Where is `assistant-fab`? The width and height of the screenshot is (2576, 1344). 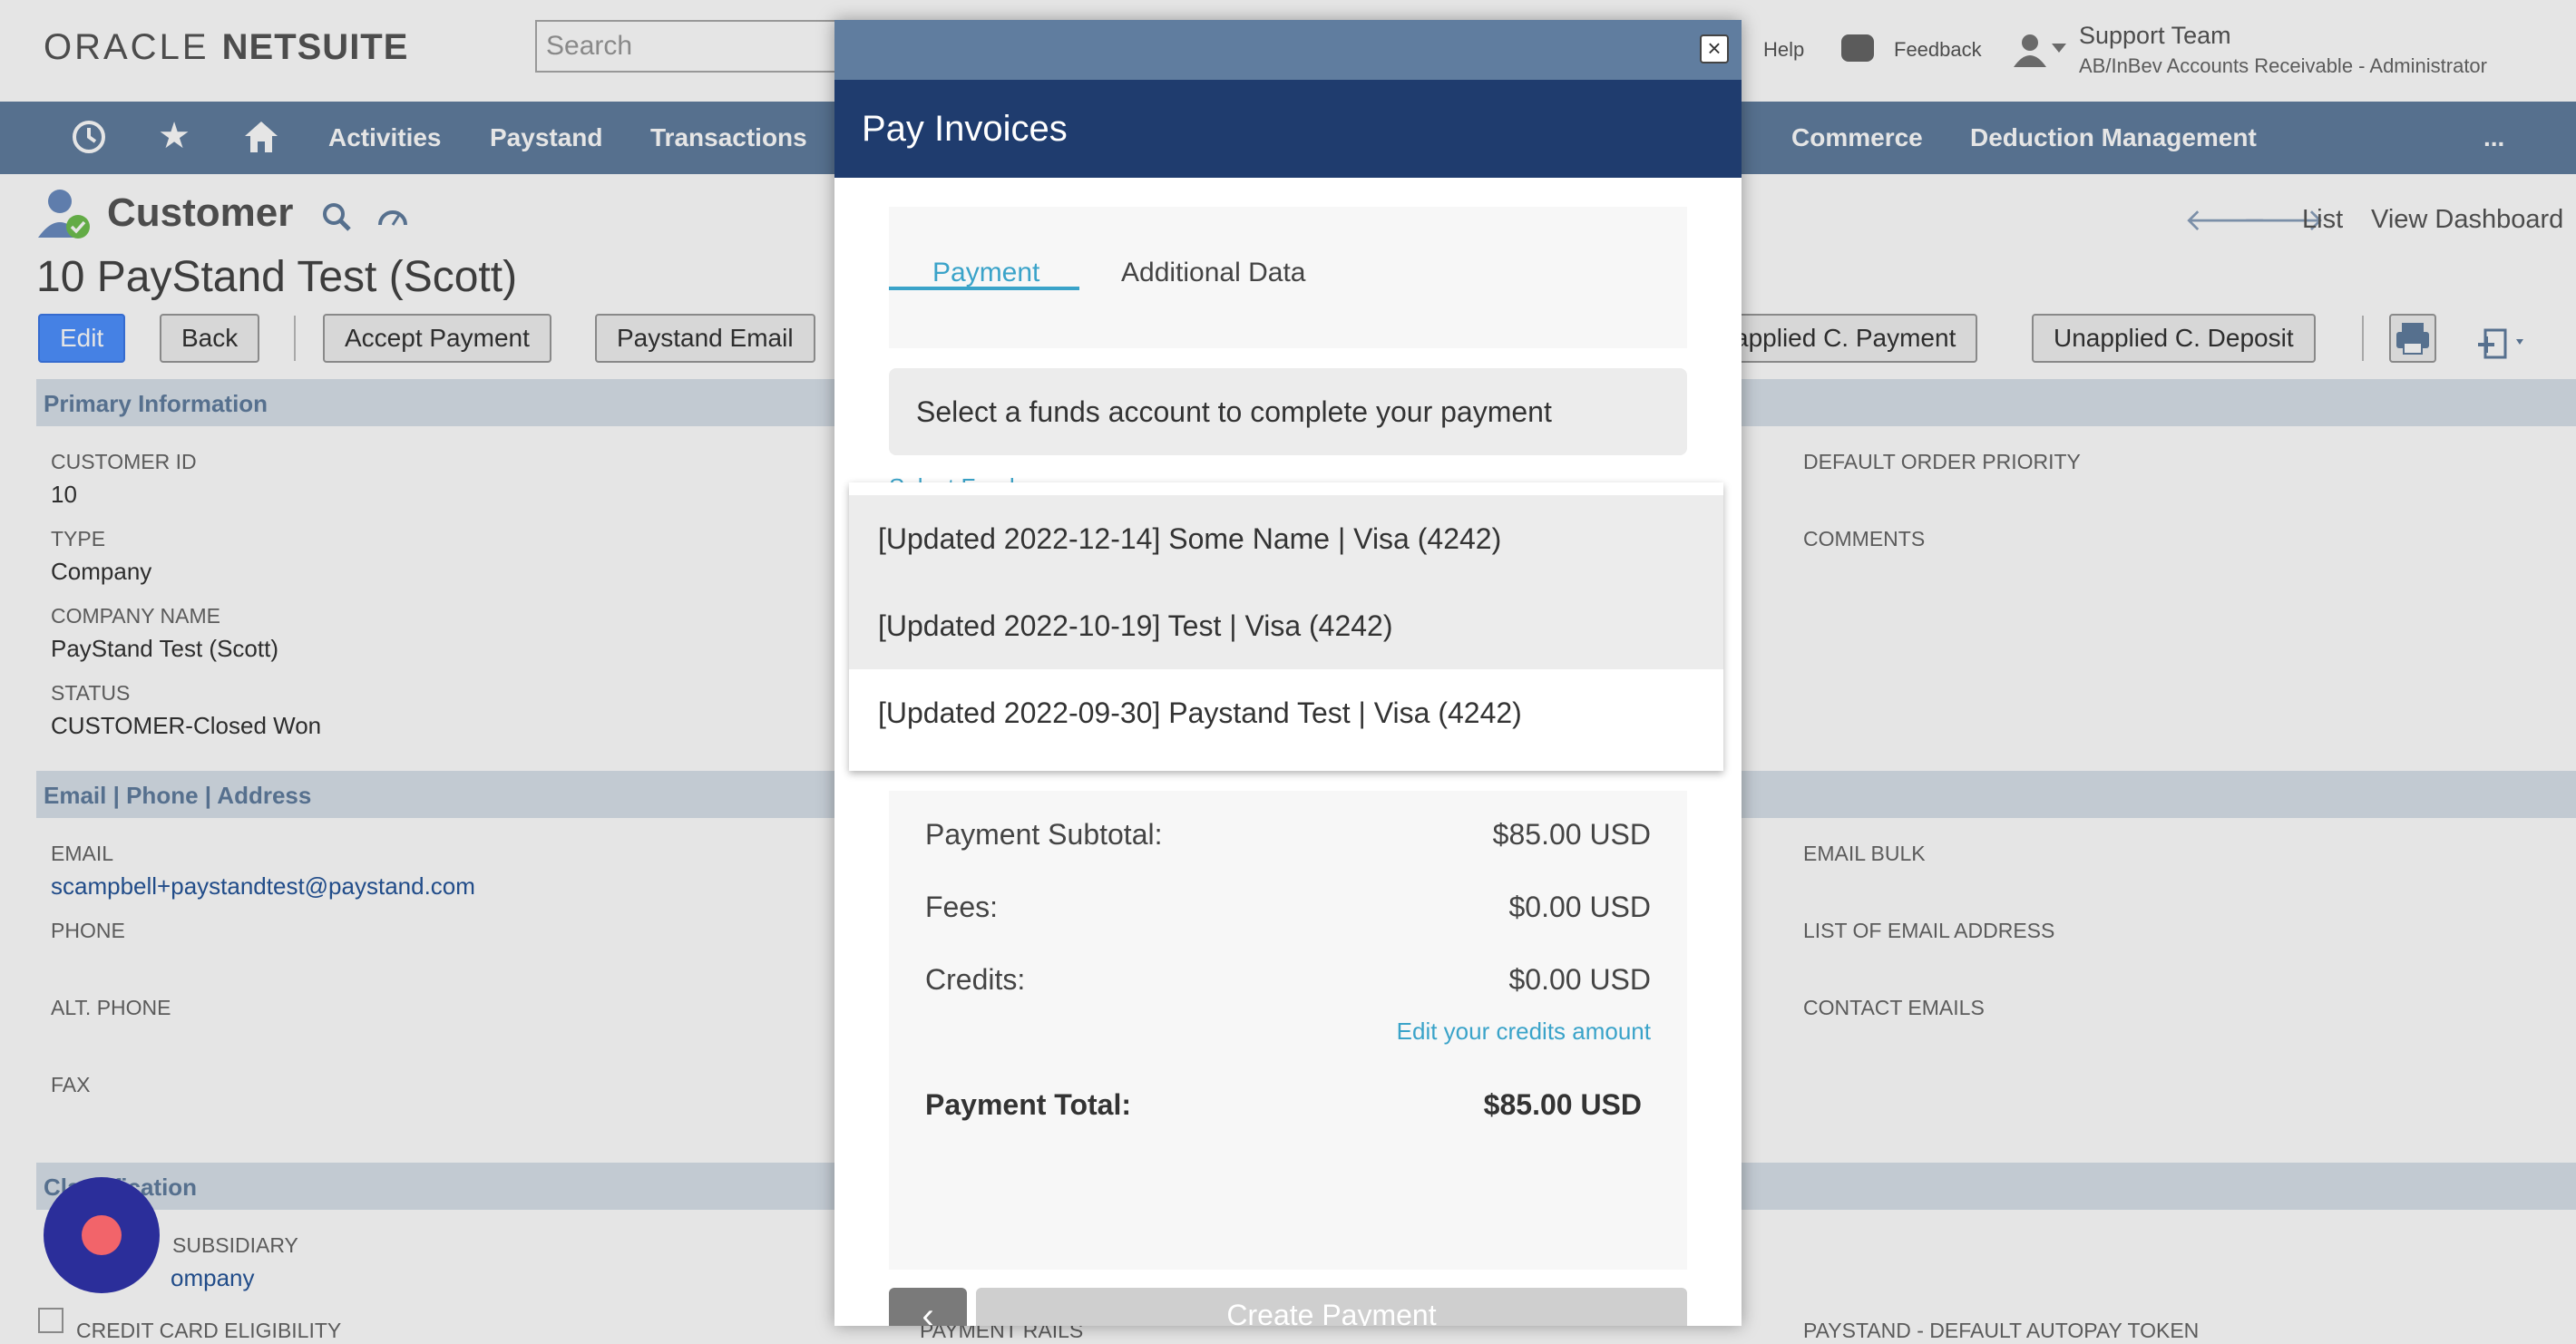 assistant-fab is located at coordinates (102, 1235).